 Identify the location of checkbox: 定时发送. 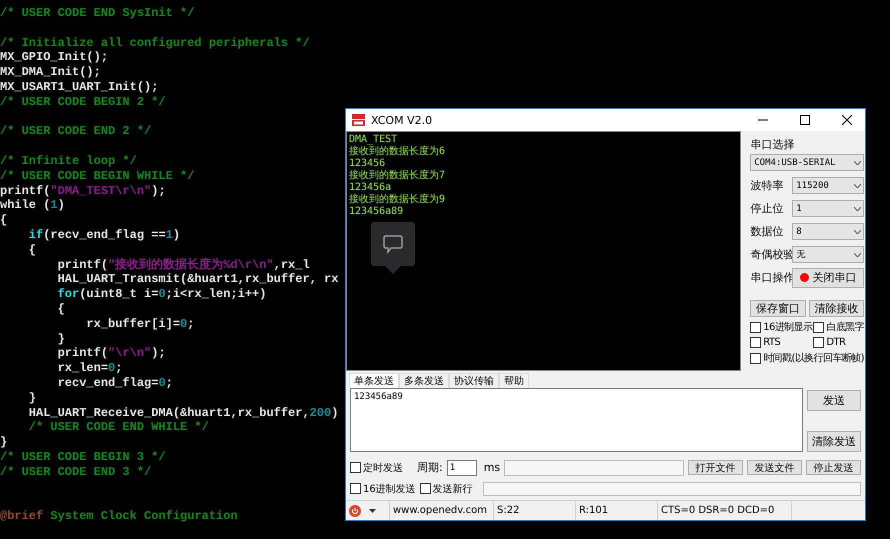
(376, 467).